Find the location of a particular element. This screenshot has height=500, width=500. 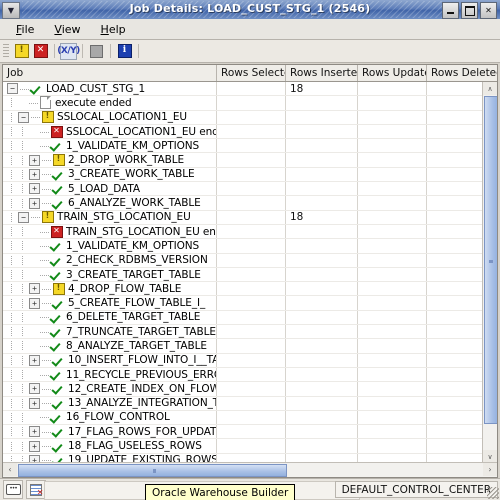

job-cell: +12_CREATE_INDEX_ON_FLOW_T is located at coordinates (110, 389).